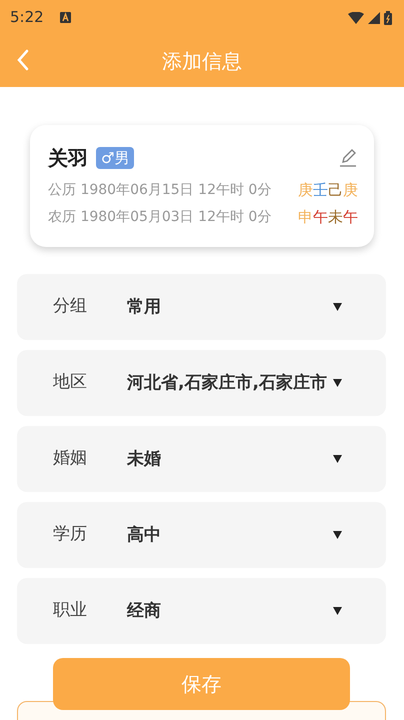  I want to click on pillar-character: 己, so click(335, 190).